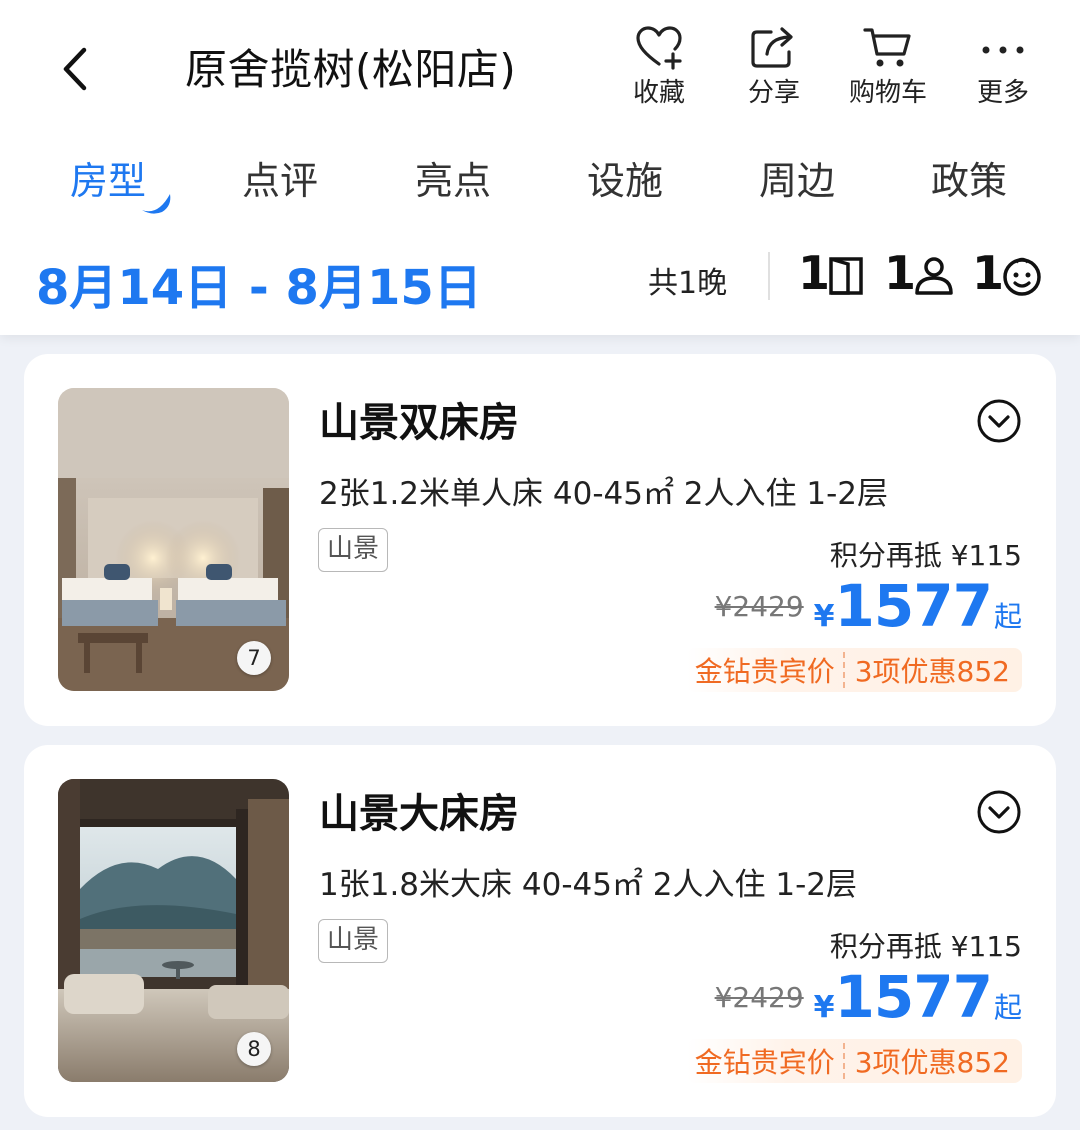 Image resolution: width=1080 pixels, height=1130 pixels. Describe the element at coordinates (1002, 93) in the screenshot. I see `more-label: 更多` at that location.